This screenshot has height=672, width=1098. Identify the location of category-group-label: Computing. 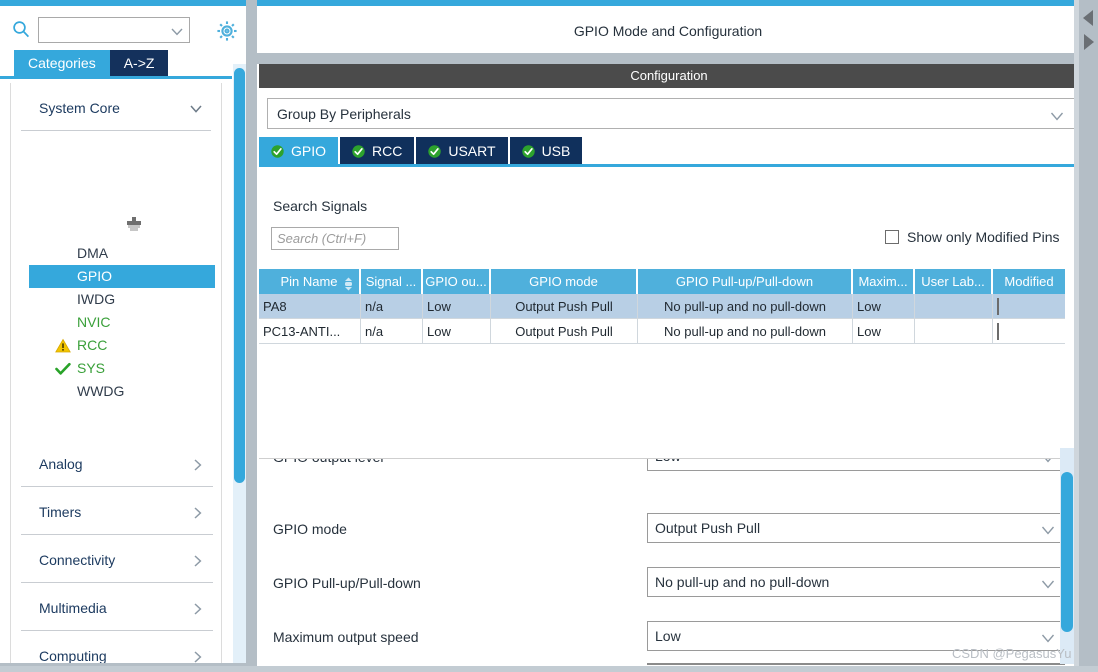
(73, 656).